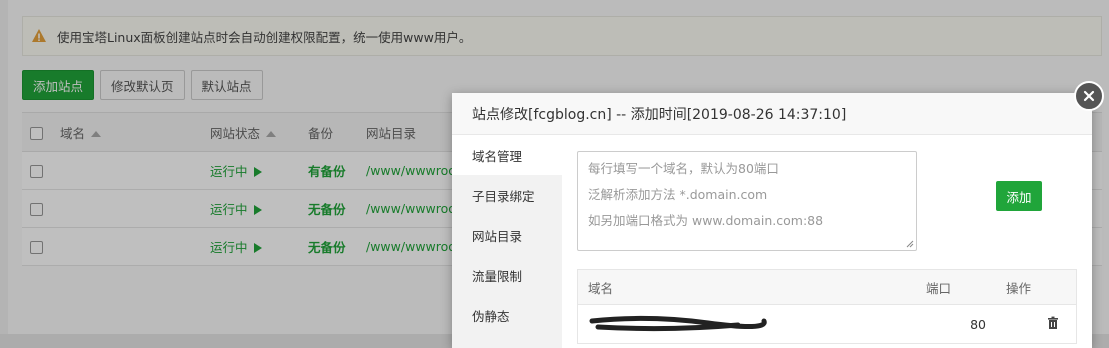  Describe the element at coordinates (678, 323) in the screenshot. I see `redacted-domain` at that location.